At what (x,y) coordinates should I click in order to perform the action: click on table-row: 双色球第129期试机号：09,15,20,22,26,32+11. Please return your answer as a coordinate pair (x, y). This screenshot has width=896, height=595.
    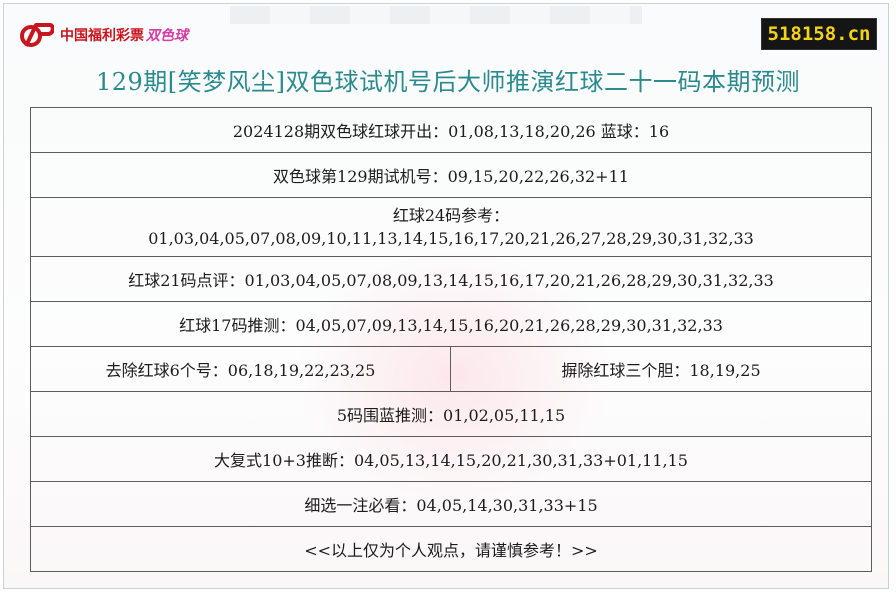
    Looking at the image, I should click on (451, 175).